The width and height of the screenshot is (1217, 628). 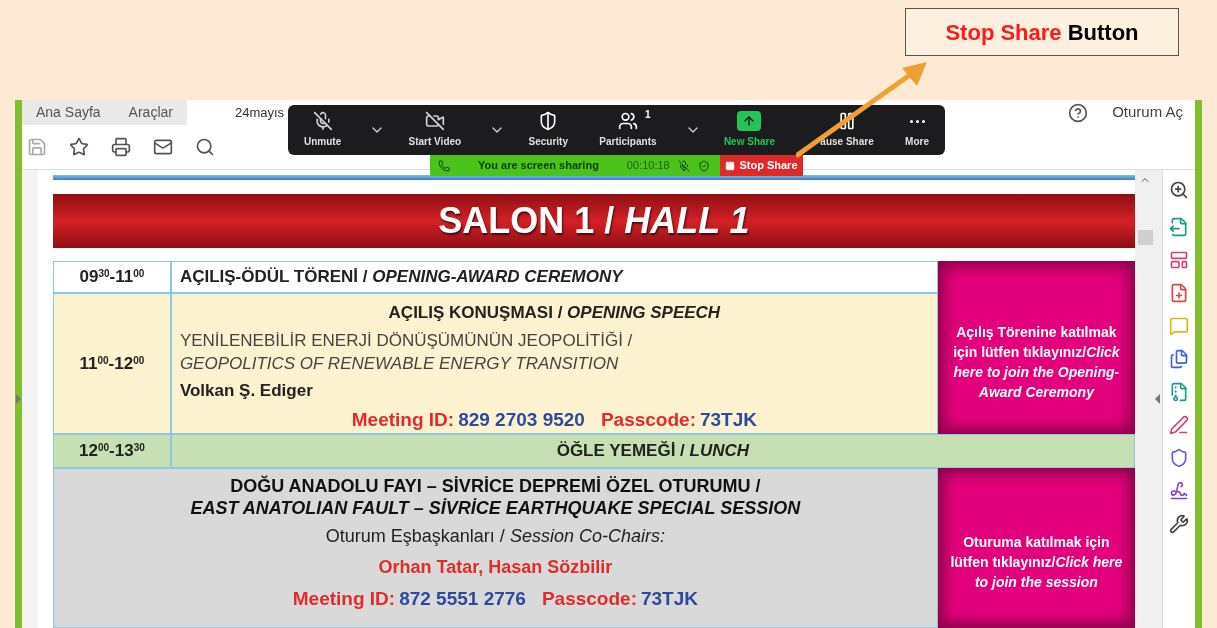 What do you see at coordinates (1179, 524) in the screenshot?
I see `wrench-icon` at bounding box center [1179, 524].